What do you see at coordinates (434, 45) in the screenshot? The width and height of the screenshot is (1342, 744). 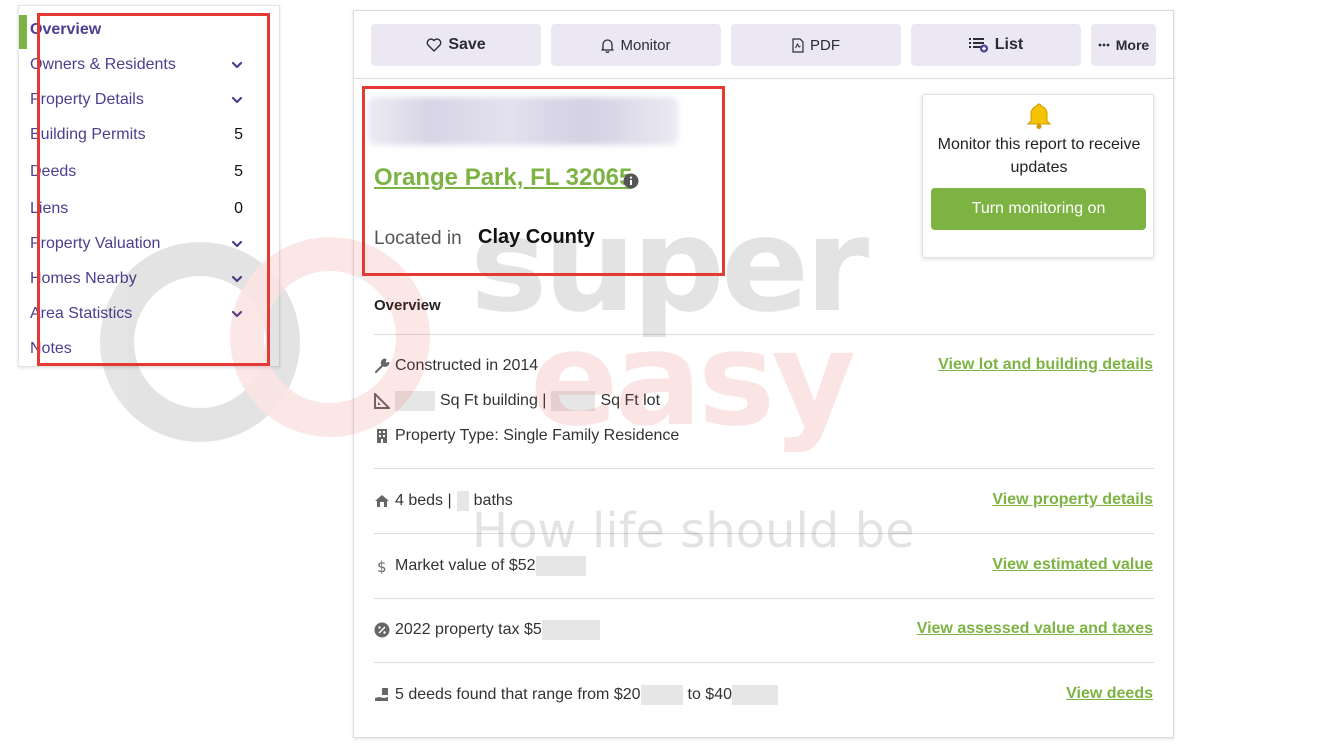 I see `heart-icon` at bounding box center [434, 45].